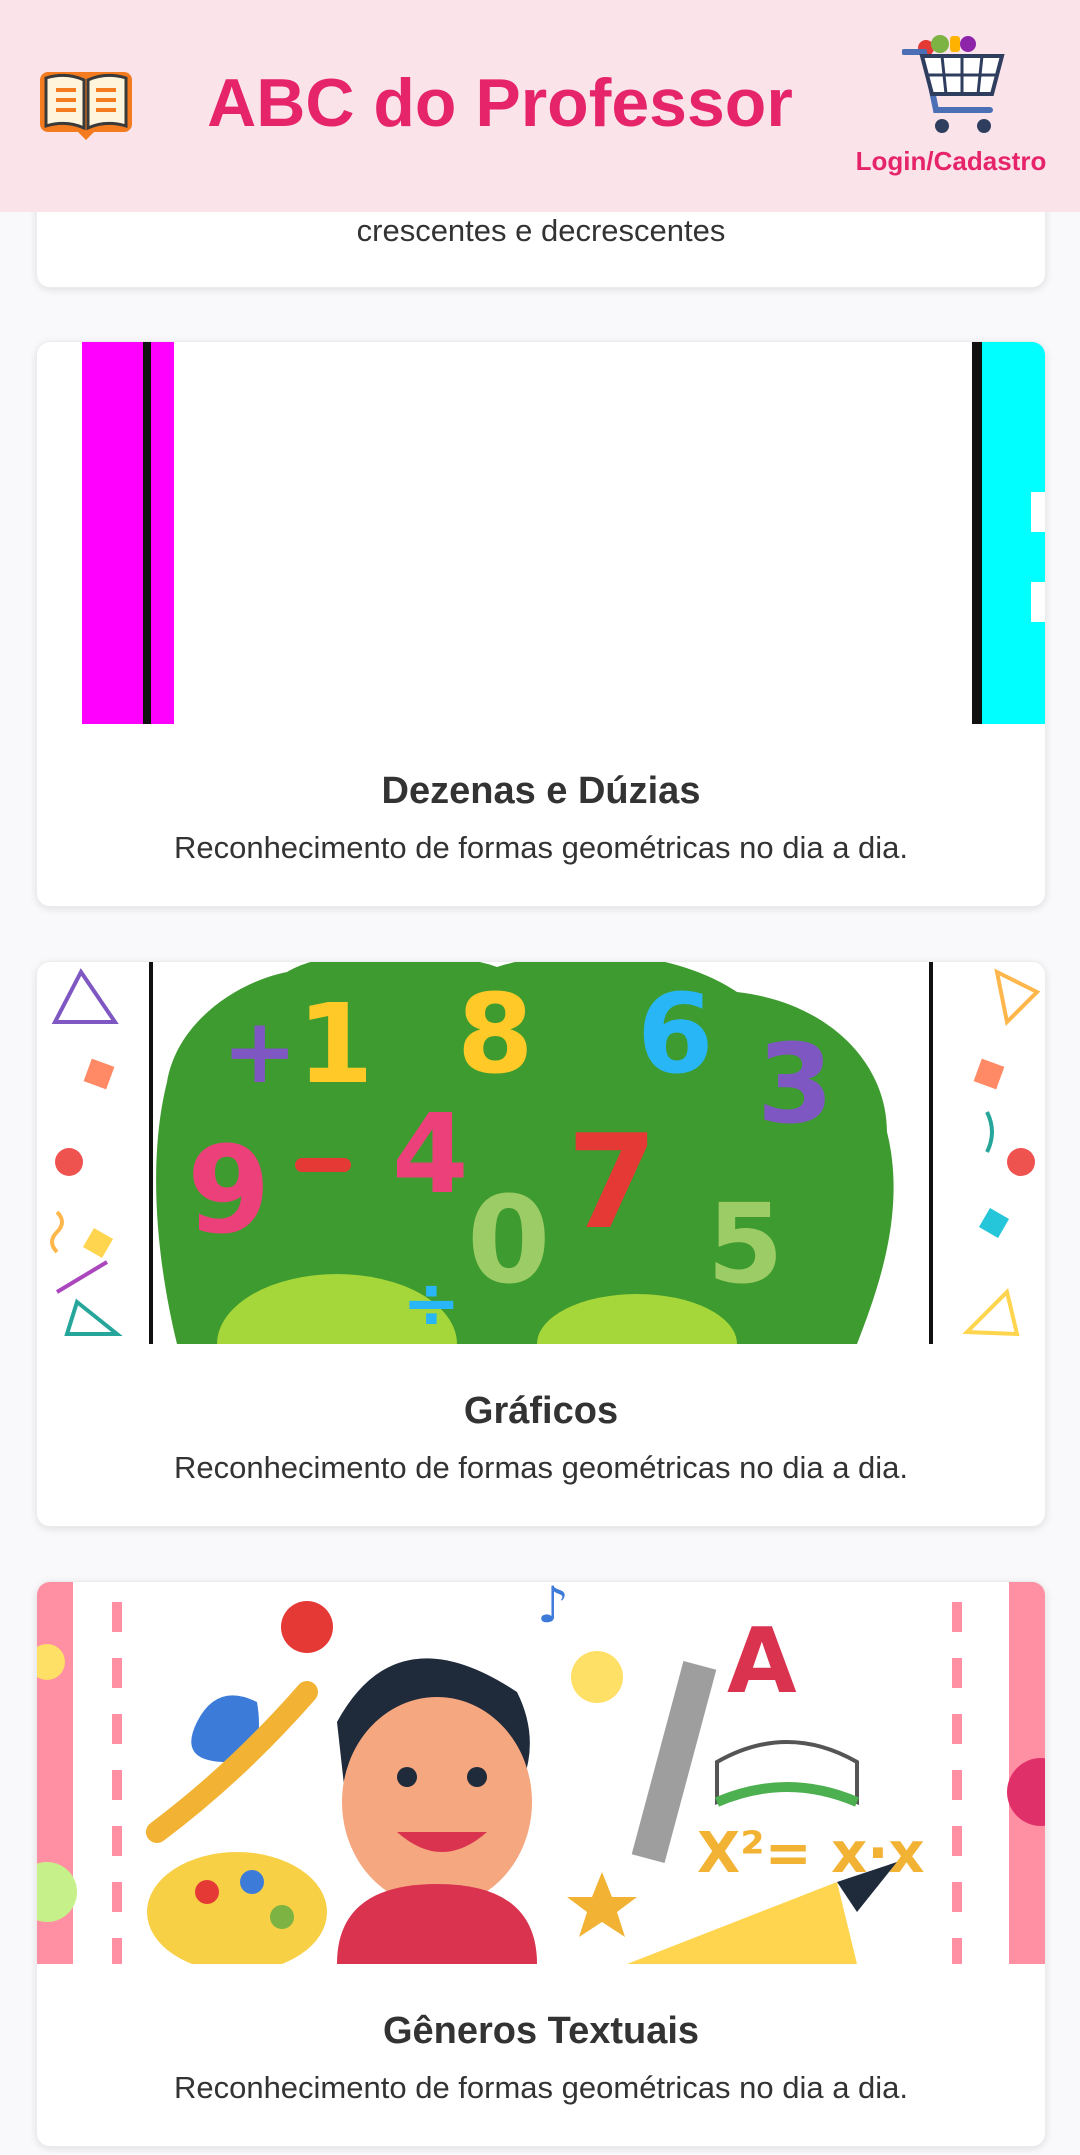  What do you see at coordinates (229, 1191) in the screenshot?
I see `svg-text: 9` at bounding box center [229, 1191].